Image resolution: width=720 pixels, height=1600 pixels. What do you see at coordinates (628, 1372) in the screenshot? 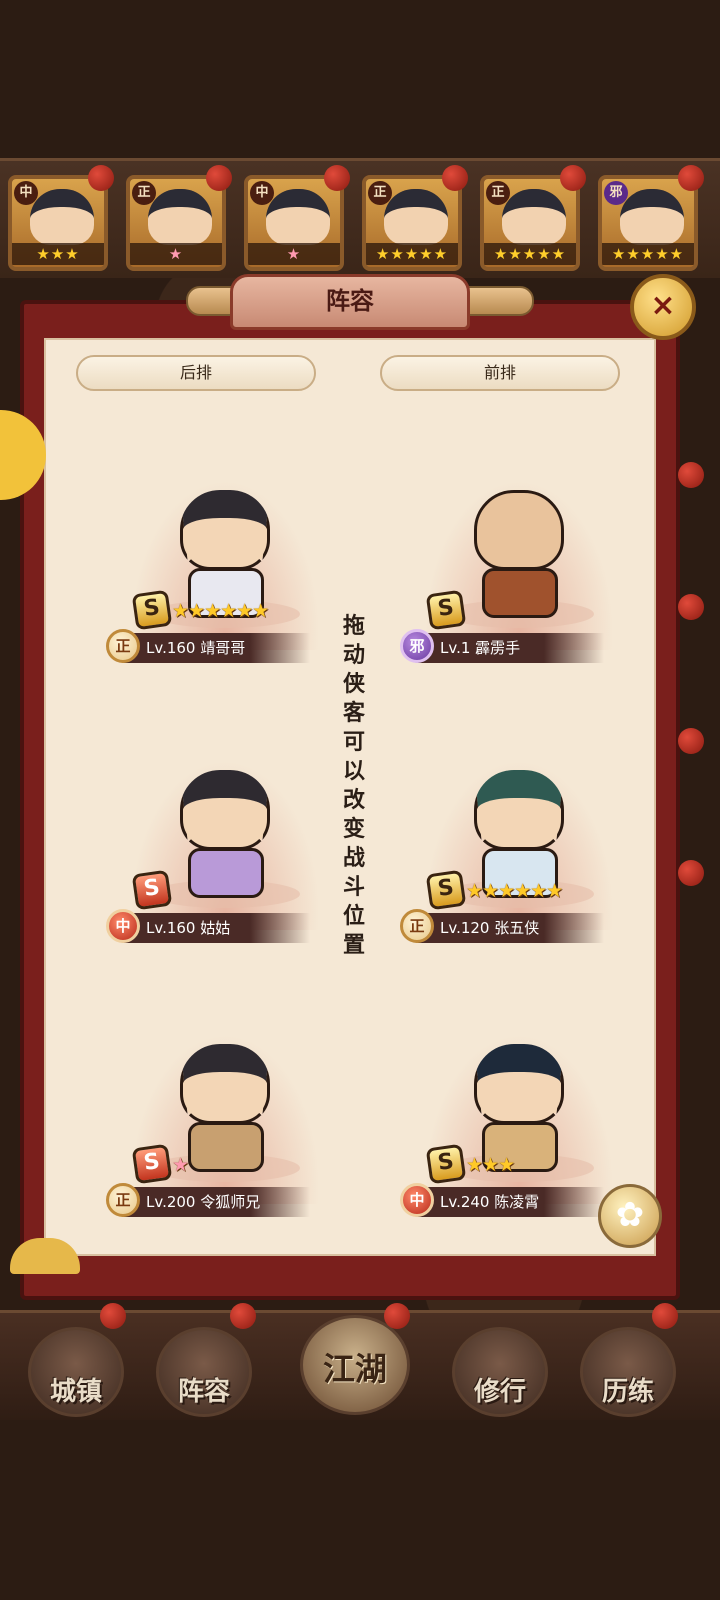
I see `nav-training-button: 历练` at bounding box center [628, 1372].